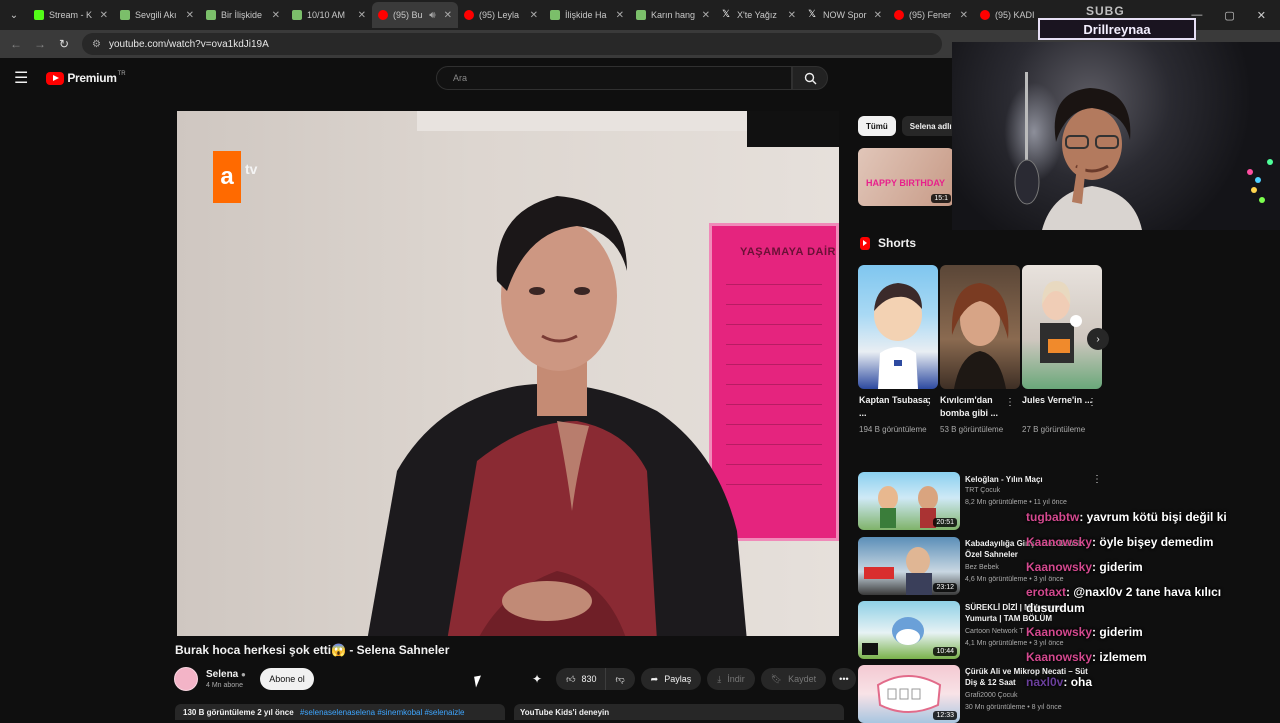  I want to click on tab-1: Stream - K ✕, so click(71, 15).